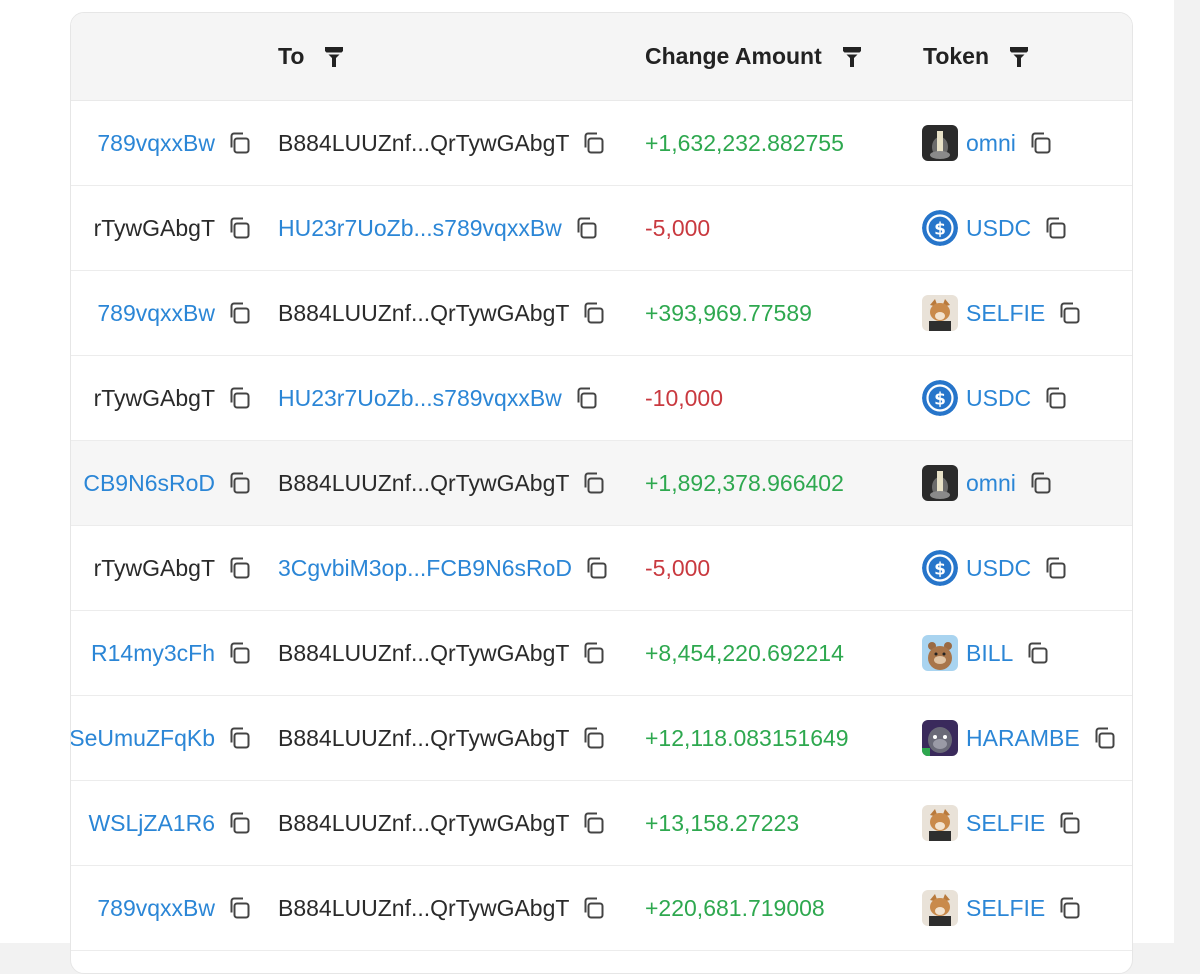 The height and width of the screenshot is (974, 1200). I want to click on change-amount: +1,892,378.966402, so click(744, 482).